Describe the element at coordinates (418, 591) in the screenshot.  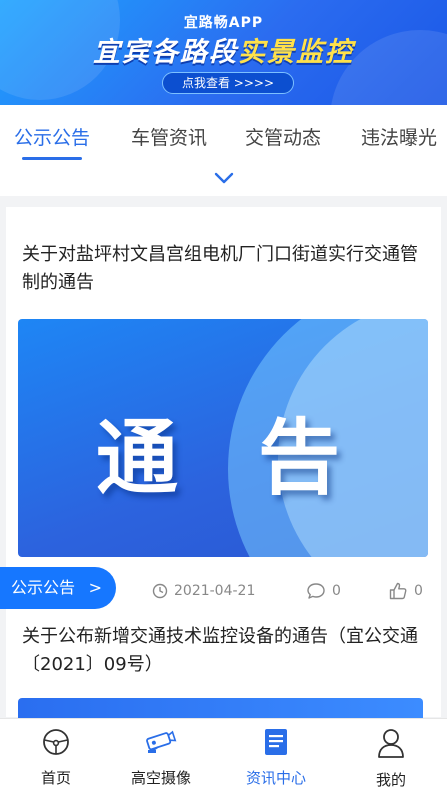
I see `like-count: 0` at that location.